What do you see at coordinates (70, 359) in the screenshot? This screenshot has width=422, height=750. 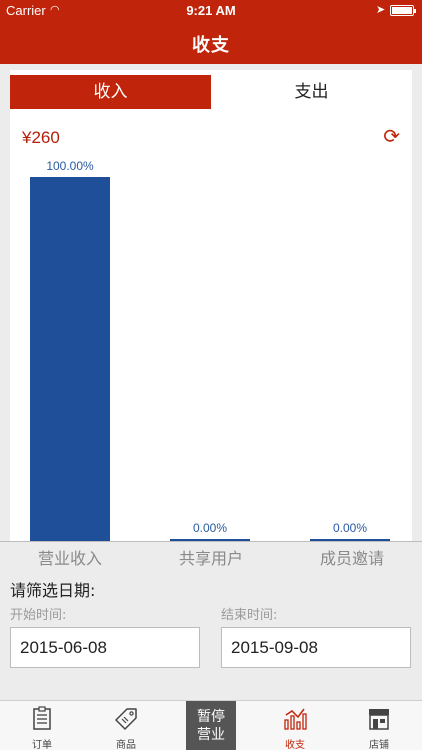 I see `chart-bar` at bounding box center [70, 359].